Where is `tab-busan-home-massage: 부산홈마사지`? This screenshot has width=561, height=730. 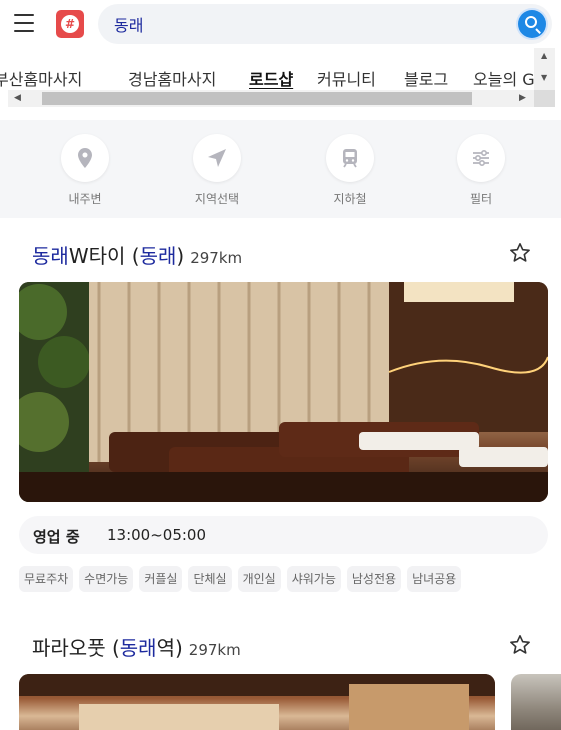
tab-busan-home-massage: 부산홈마사지 is located at coordinates (41, 78).